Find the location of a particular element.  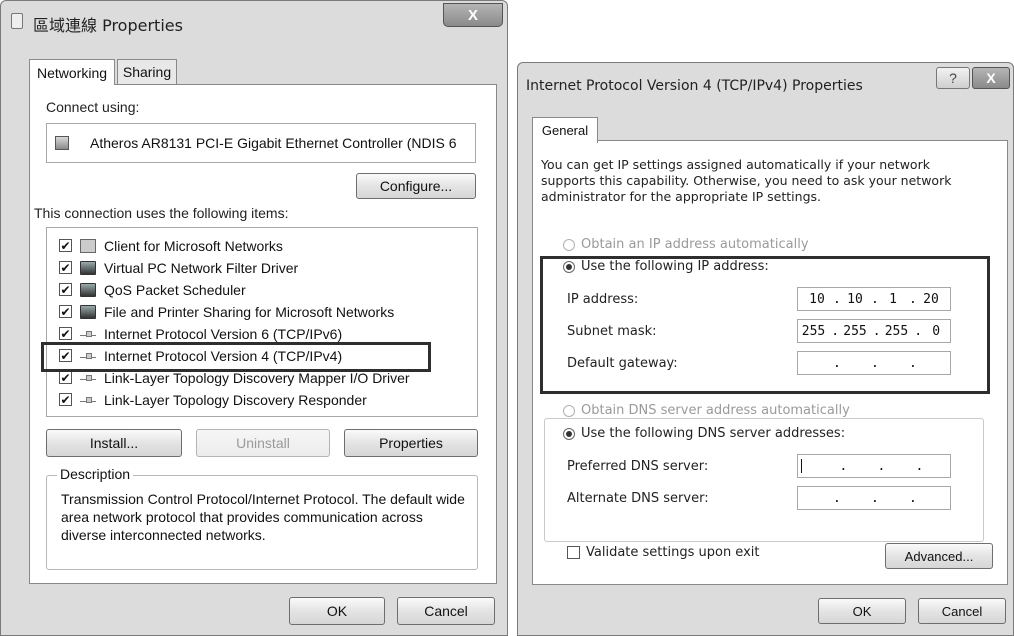

right-close-button: X is located at coordinates (991, 78).